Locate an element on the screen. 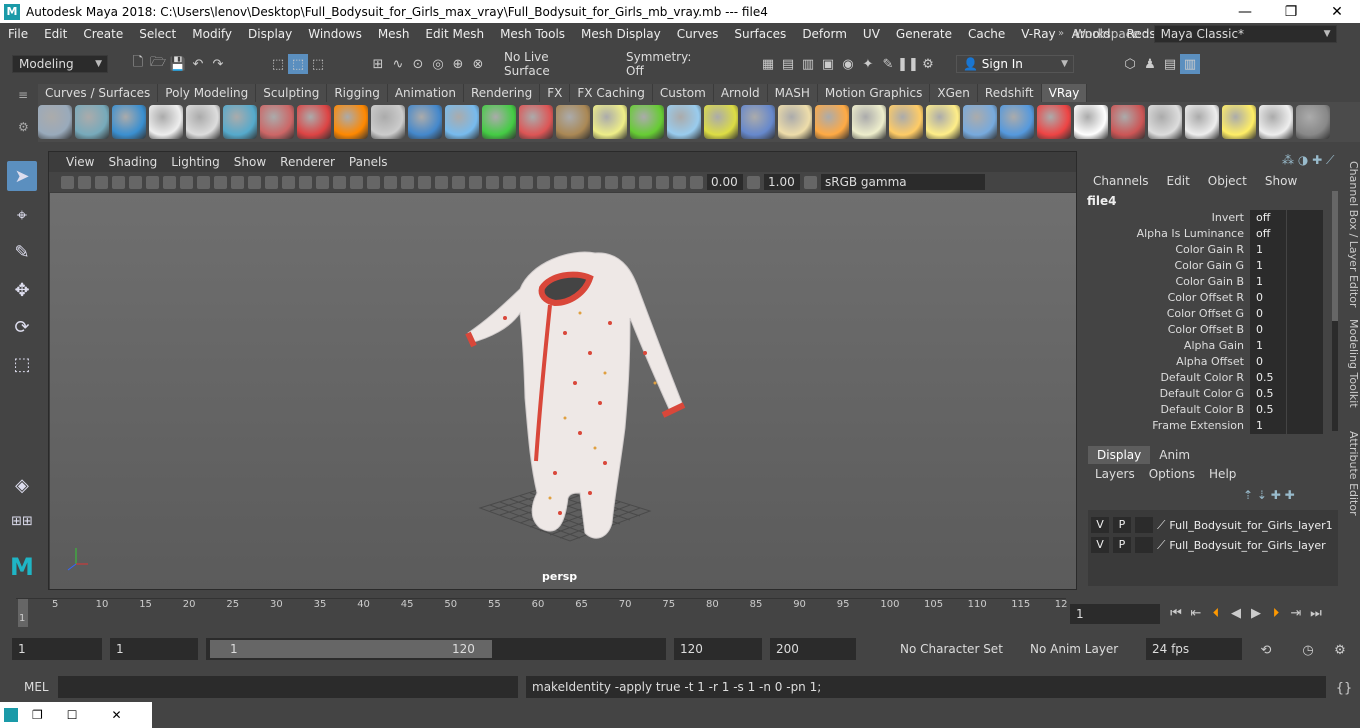  attribute-row: Invert off is located at coordinates (1207, 218).